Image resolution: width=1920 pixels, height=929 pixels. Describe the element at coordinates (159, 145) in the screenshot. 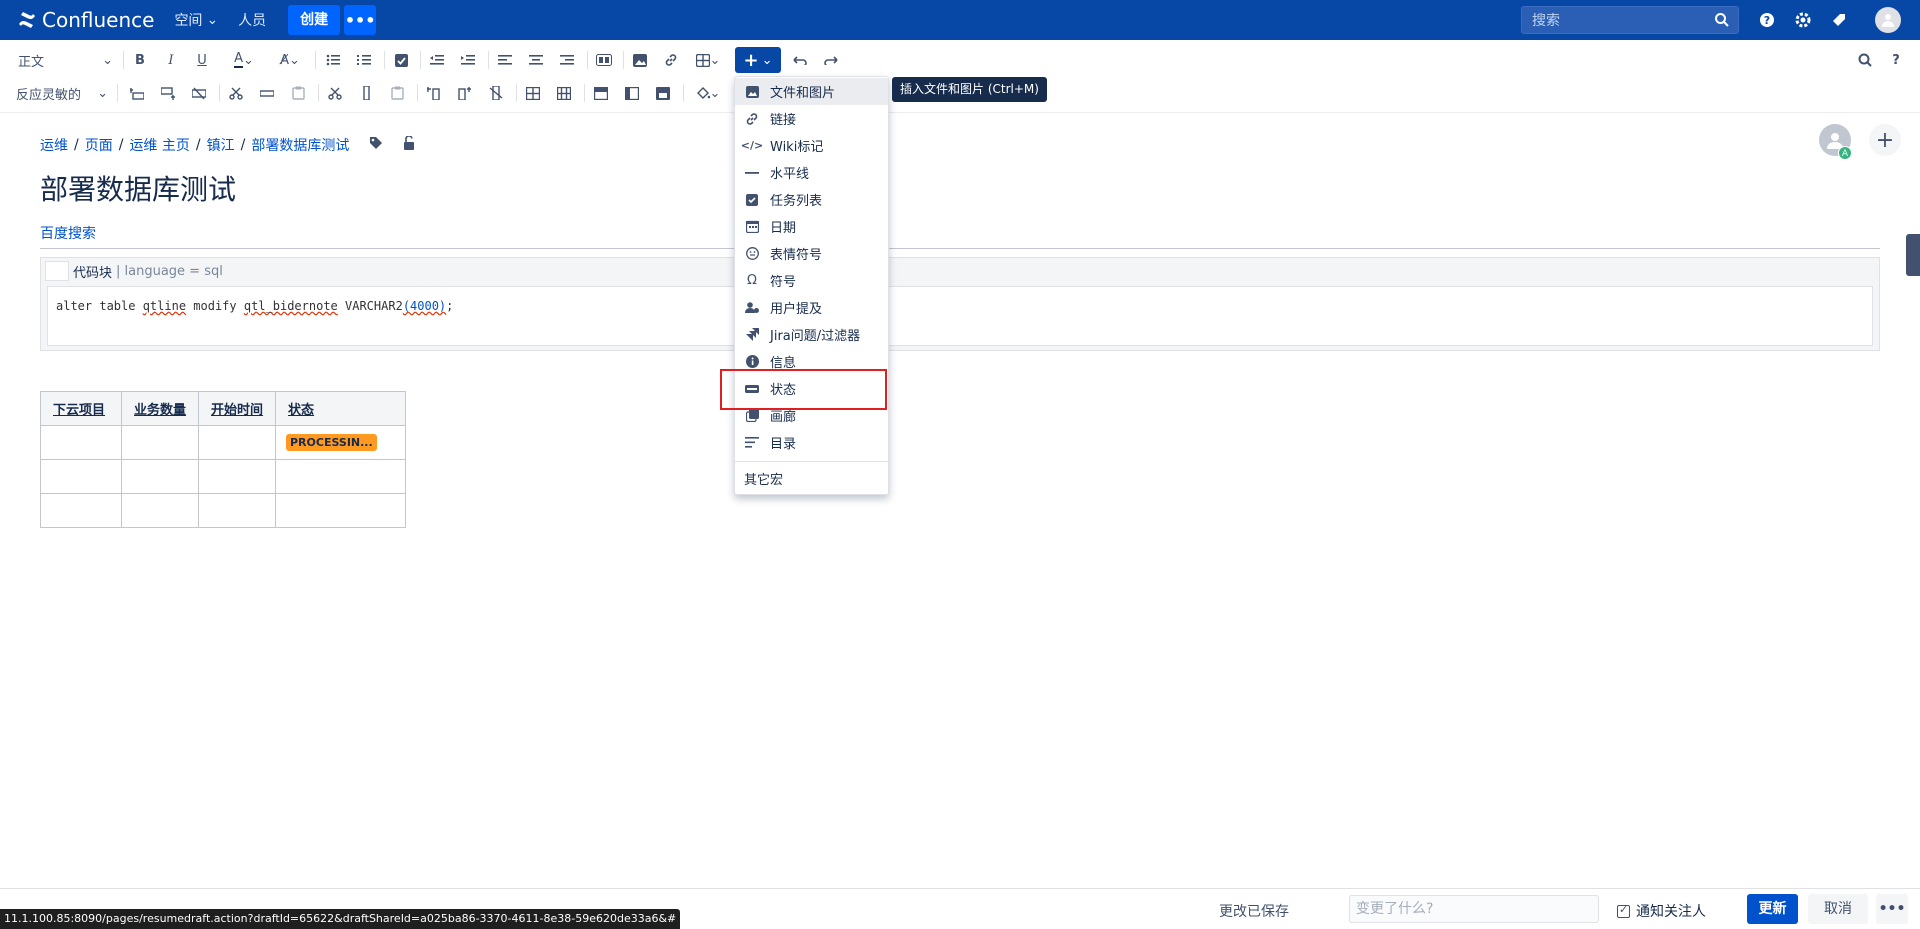

I see `breadcrumb-item: 运维 主页` at that location.